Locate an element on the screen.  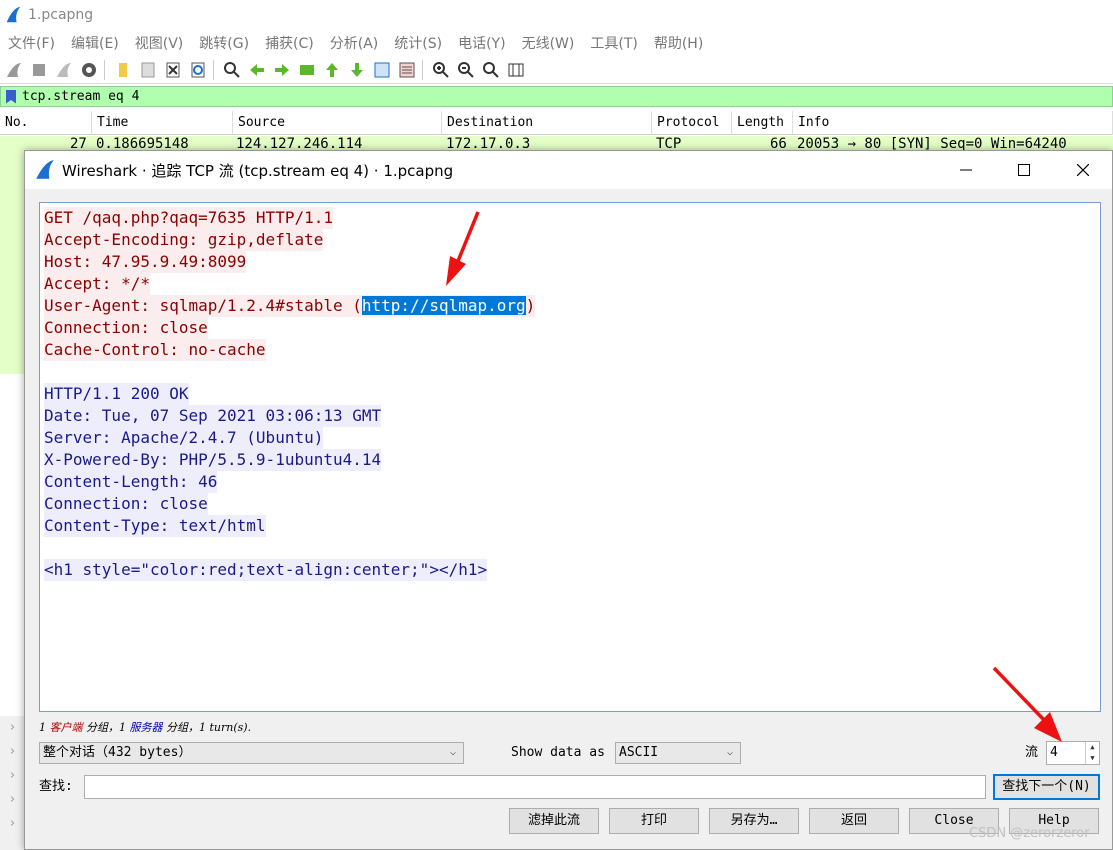
stream-line: HTTP/1.1 200 OK is located at coordinates (570, 394).